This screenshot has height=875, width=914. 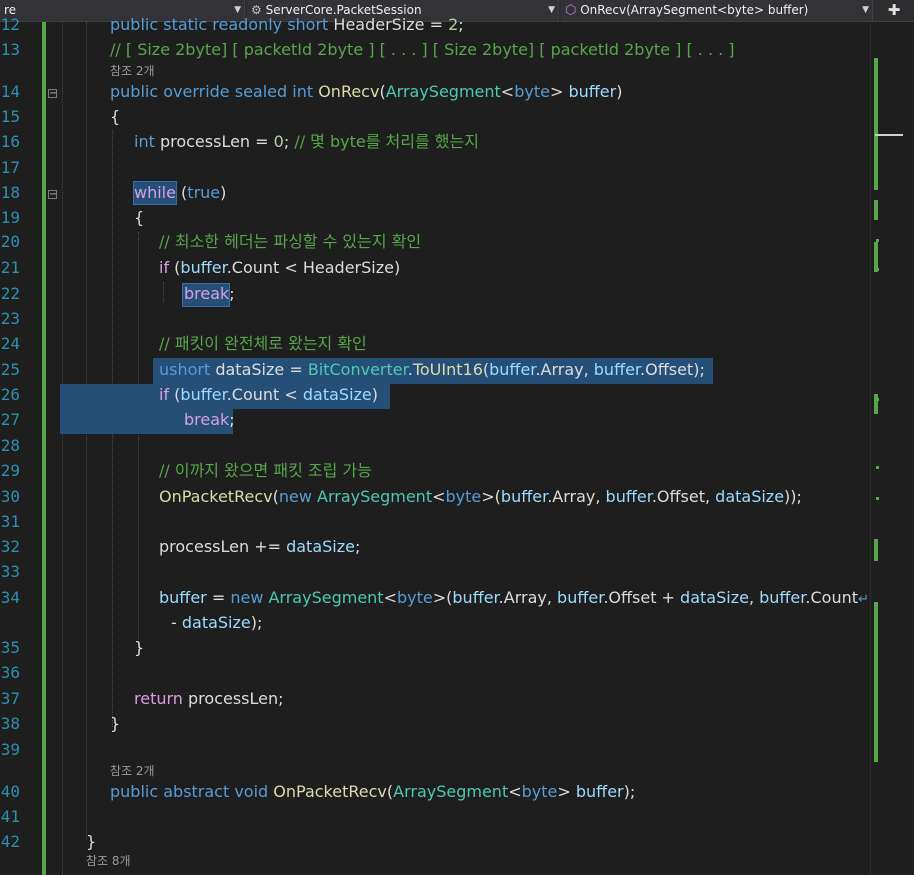 What do you see at coordinates (223, 192) in the screenshot?
I see `code-token: )` at bounding box center [223, 192].